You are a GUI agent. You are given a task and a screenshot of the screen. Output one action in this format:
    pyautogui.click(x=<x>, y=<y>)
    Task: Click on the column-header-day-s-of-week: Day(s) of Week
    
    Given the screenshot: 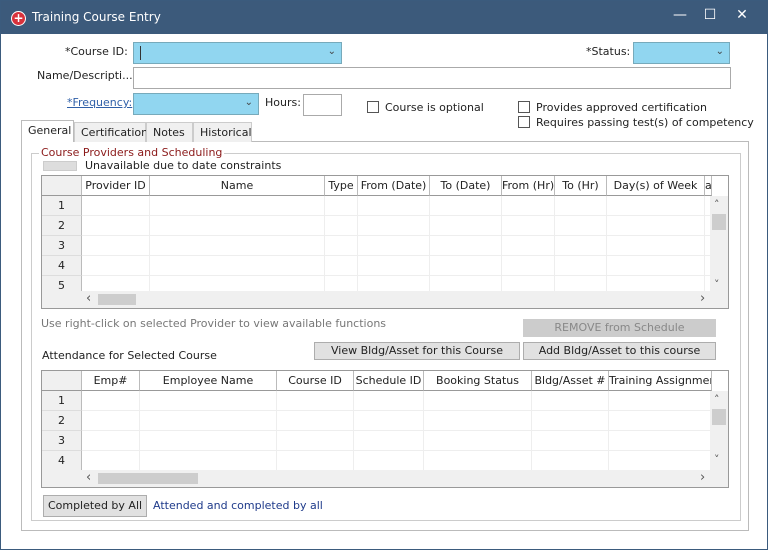 What is the action you would take?
    pyautogui.click(x=656, y=186)
    